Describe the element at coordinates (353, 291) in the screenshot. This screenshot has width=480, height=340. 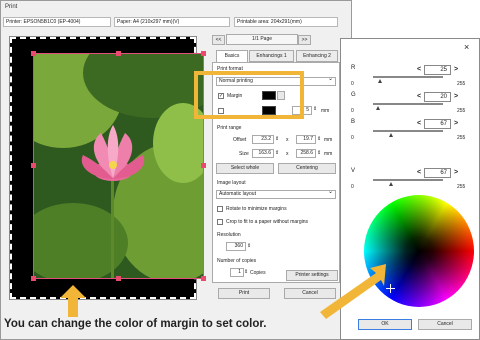
I see `diagonal-arrow-icon` at that location.